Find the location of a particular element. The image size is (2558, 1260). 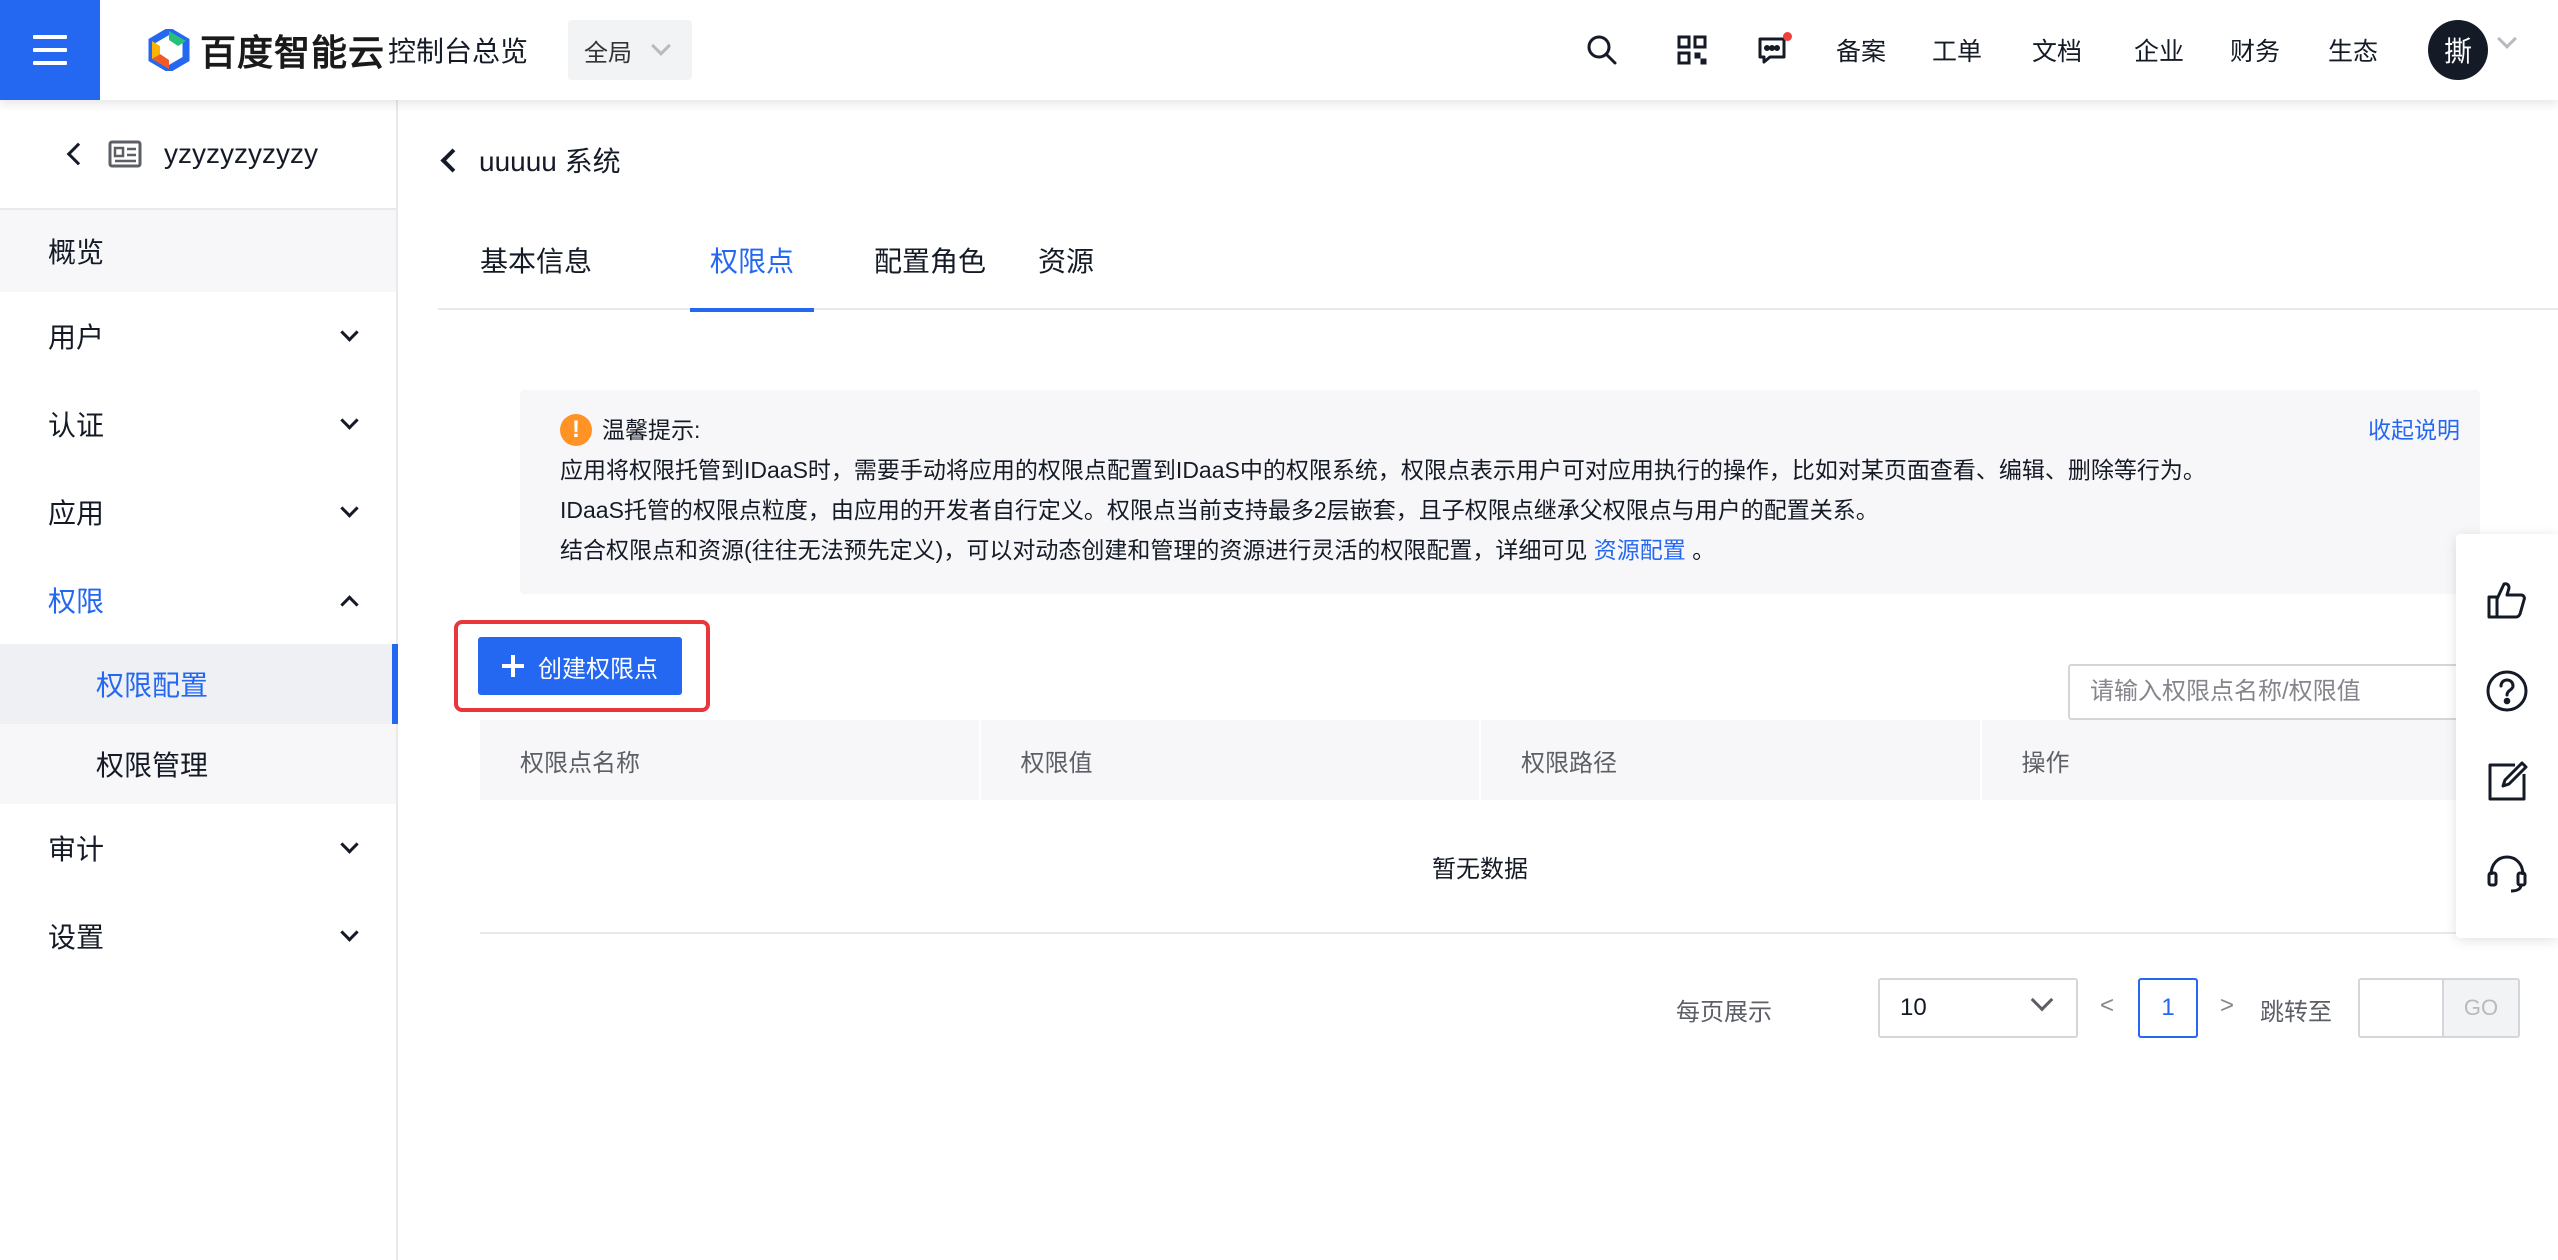

sidebar-item-permissions: 权限 is located at coordinates (198, 600).